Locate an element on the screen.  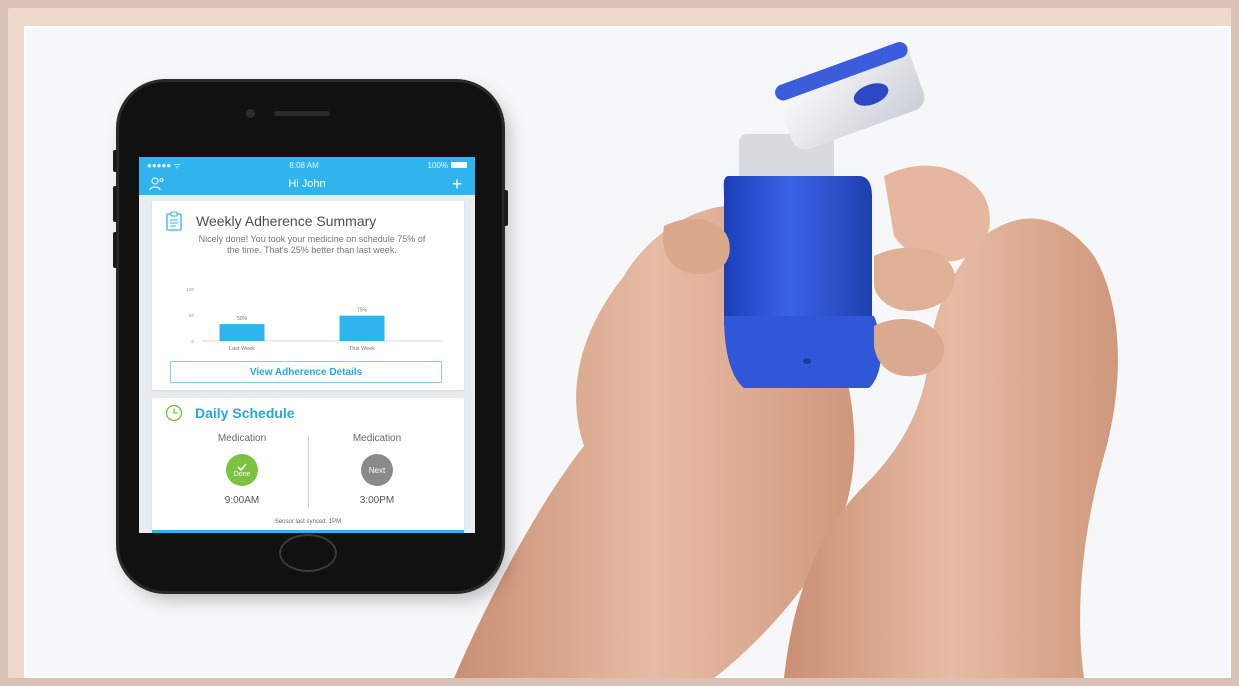
dose-time: 9:00AM is located at coordinates (242, 500).